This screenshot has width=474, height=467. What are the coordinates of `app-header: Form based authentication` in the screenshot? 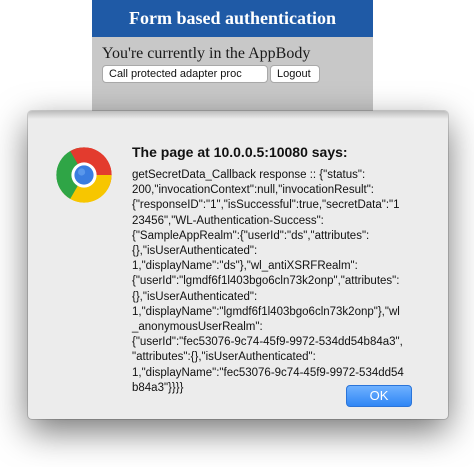 It's located at (232, 18).